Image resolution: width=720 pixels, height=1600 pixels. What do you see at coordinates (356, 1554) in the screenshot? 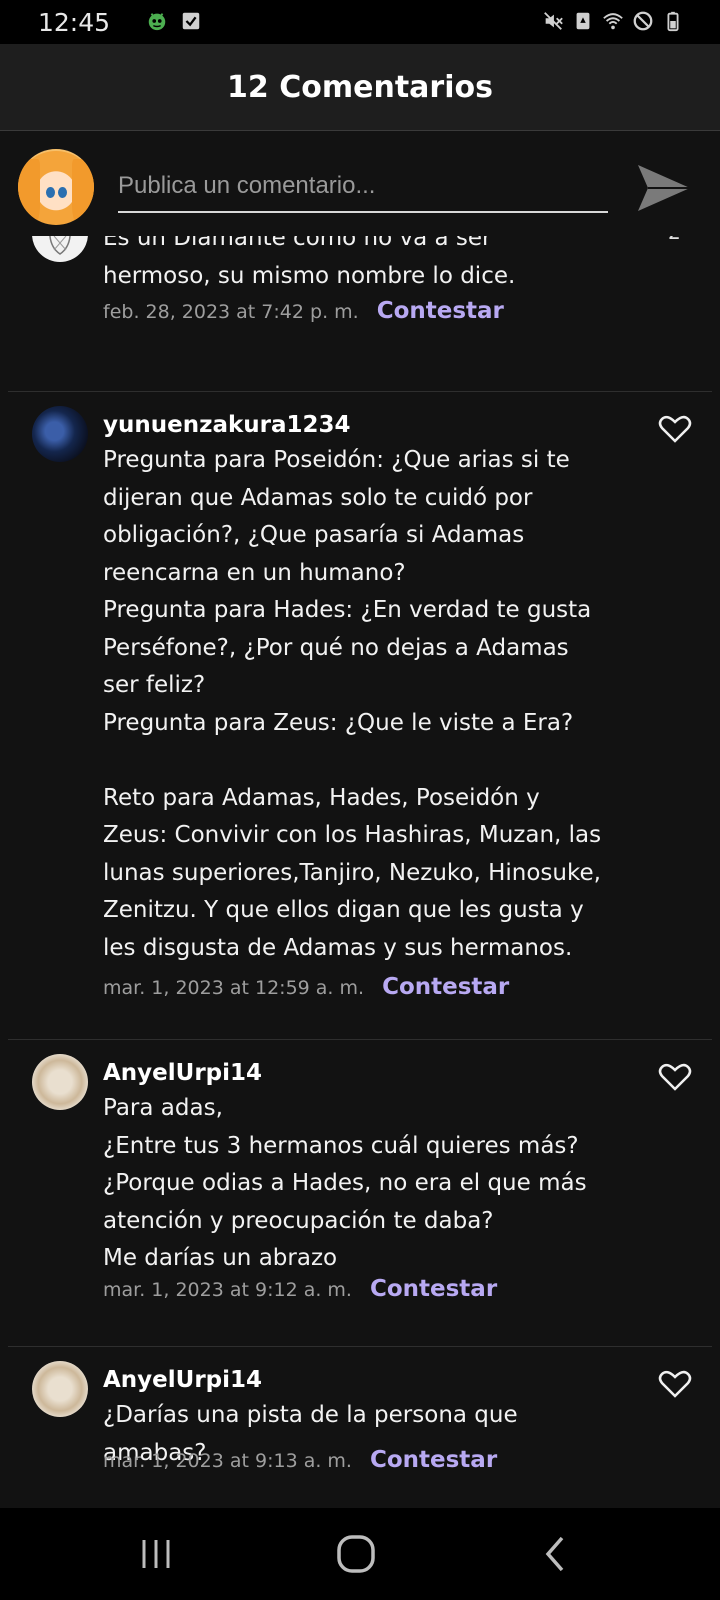
I see `home-icon` at bounding box center [356, 1554].